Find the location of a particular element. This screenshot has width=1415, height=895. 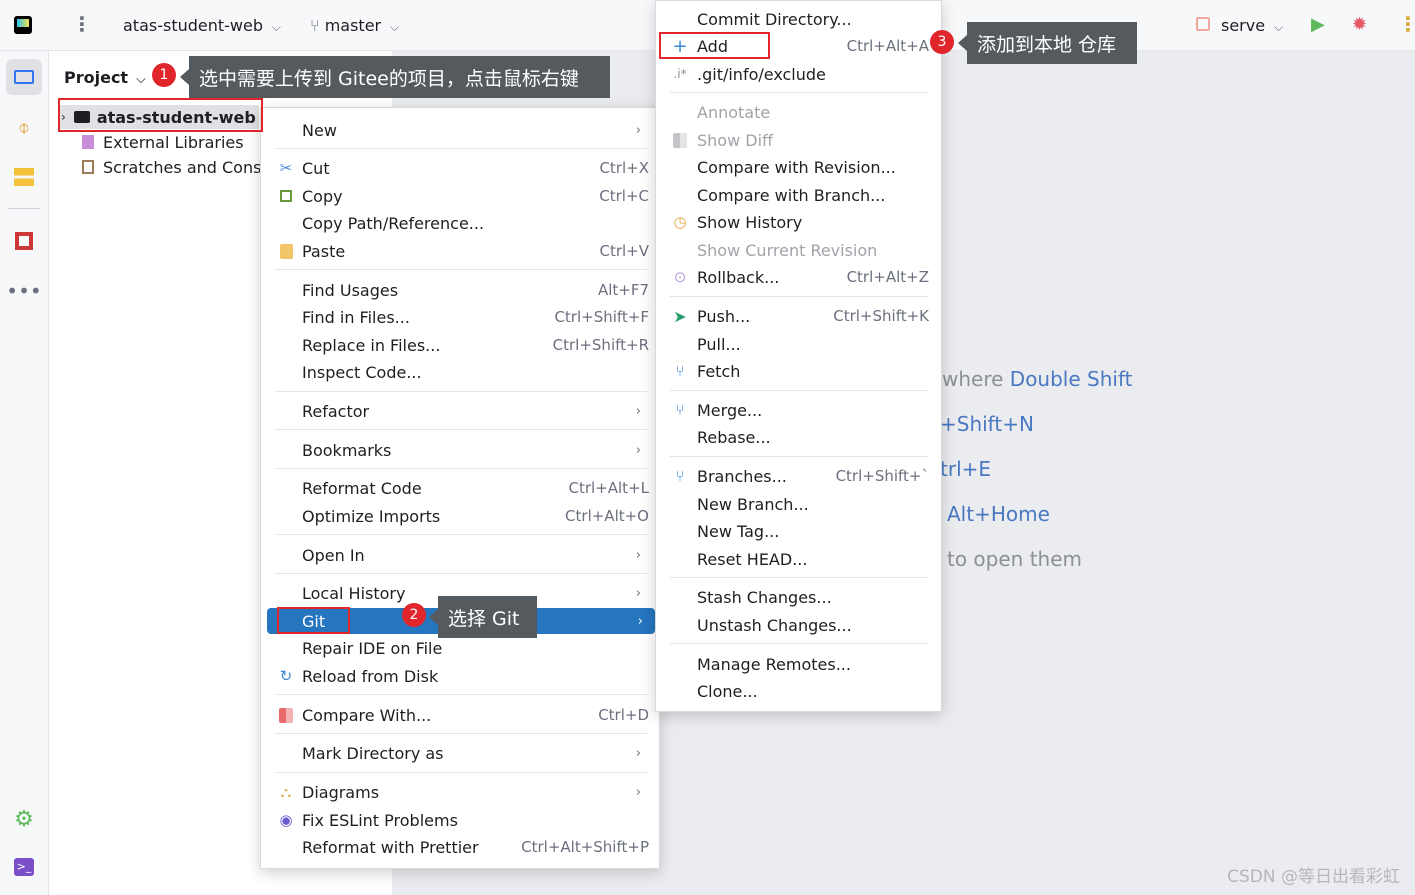

run-config-selector: serve ⌵ is located at coordinates (1252, 25).